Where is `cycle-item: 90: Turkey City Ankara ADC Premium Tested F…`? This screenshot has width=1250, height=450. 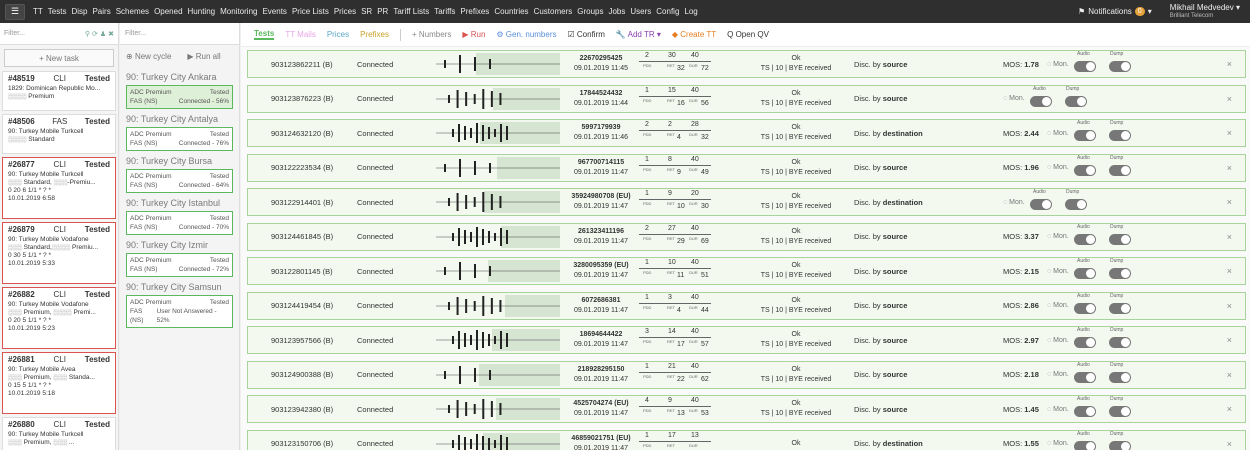 cycle-item: 90: Turkey City Ankara ADC Premium Tested F… is located at coordinates (179, 90).